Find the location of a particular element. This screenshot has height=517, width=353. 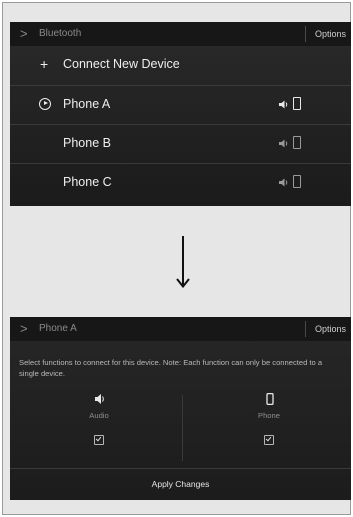

device-label: Phone C is located at coordinates (87, 182).